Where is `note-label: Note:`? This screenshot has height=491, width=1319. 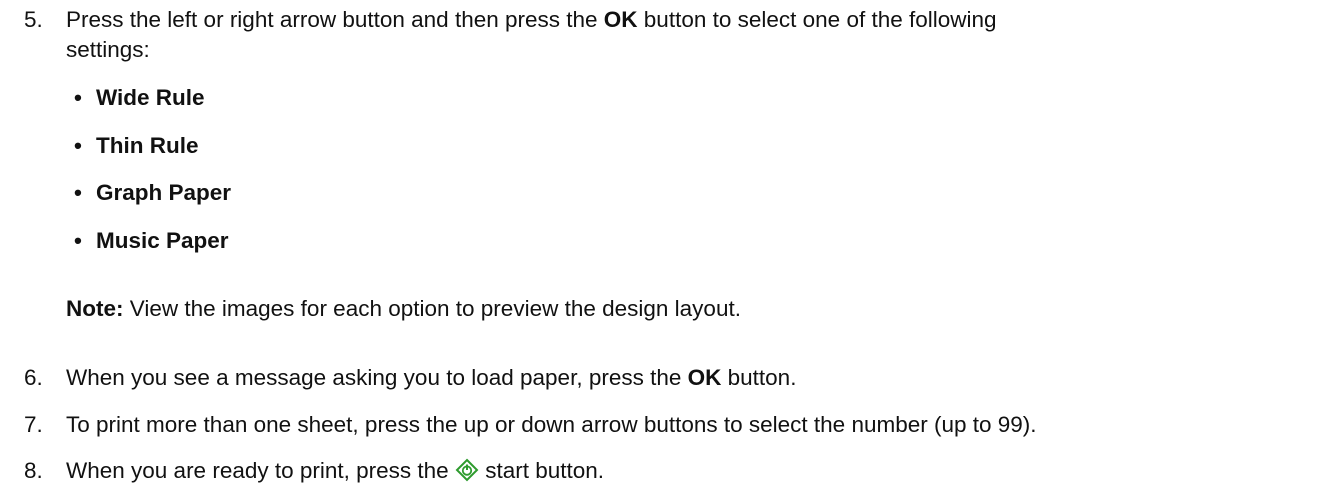
note-label: Note: is located at coordinates (95, 308).